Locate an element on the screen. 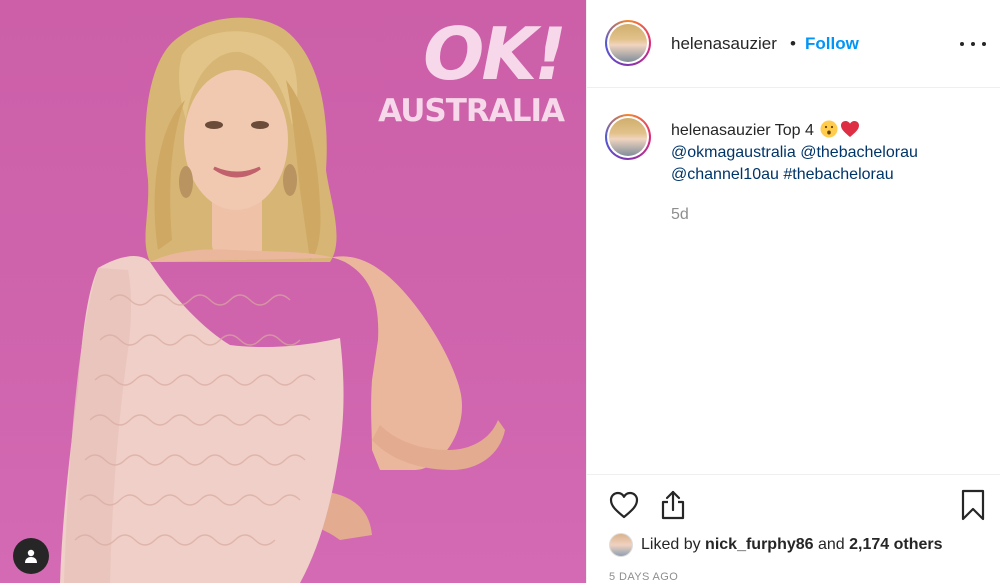 Image resolution: width=1000 pixels, height=583 pixels. caption-text: Top 4 is located at coordinates (794, 130).